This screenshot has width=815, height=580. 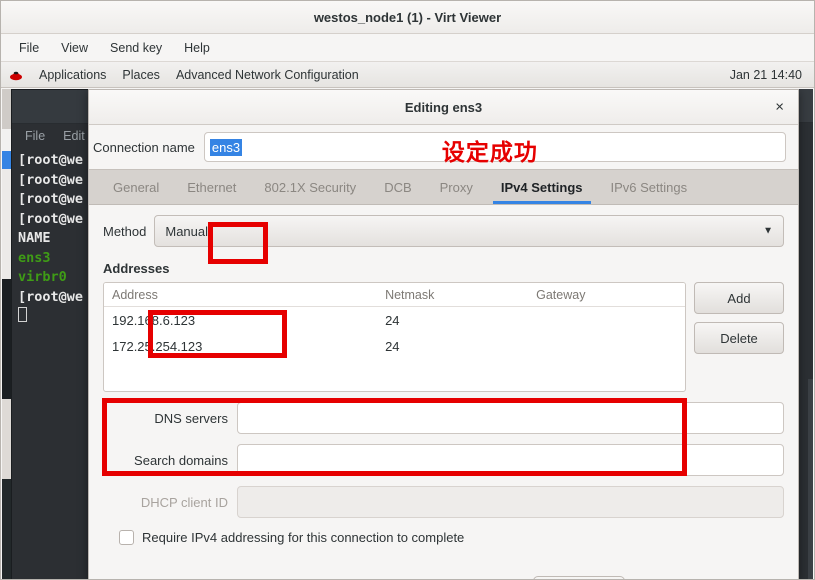 I want to click on annotation-text-success: 设定成功, so click(x=489, y=153).